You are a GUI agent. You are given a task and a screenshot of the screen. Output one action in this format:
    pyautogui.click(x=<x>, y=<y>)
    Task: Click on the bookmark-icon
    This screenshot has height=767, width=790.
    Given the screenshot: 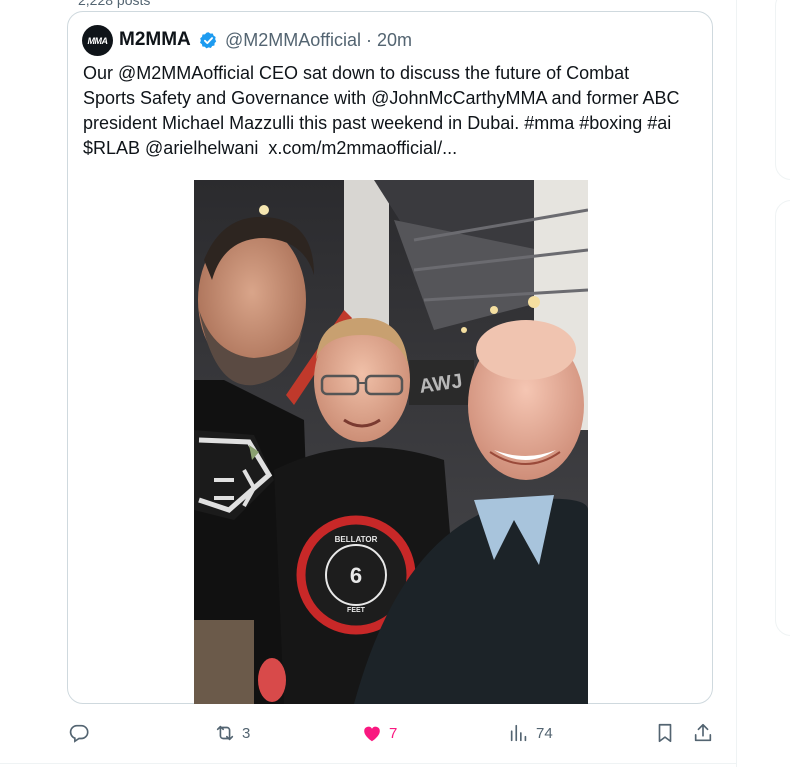 What is the action you would take?
    pyautogui.click(x=665, y=733)
    